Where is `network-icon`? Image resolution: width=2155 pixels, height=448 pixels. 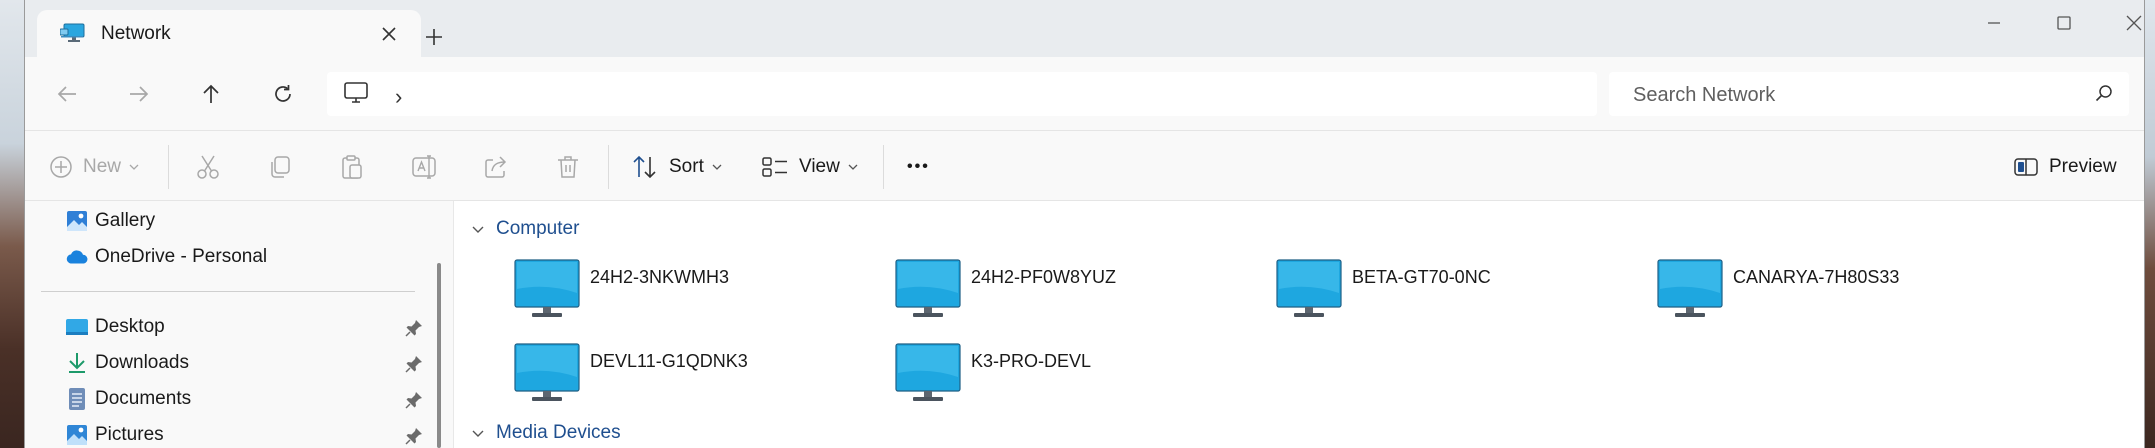
network-icon is located at coordinates (72, 32).